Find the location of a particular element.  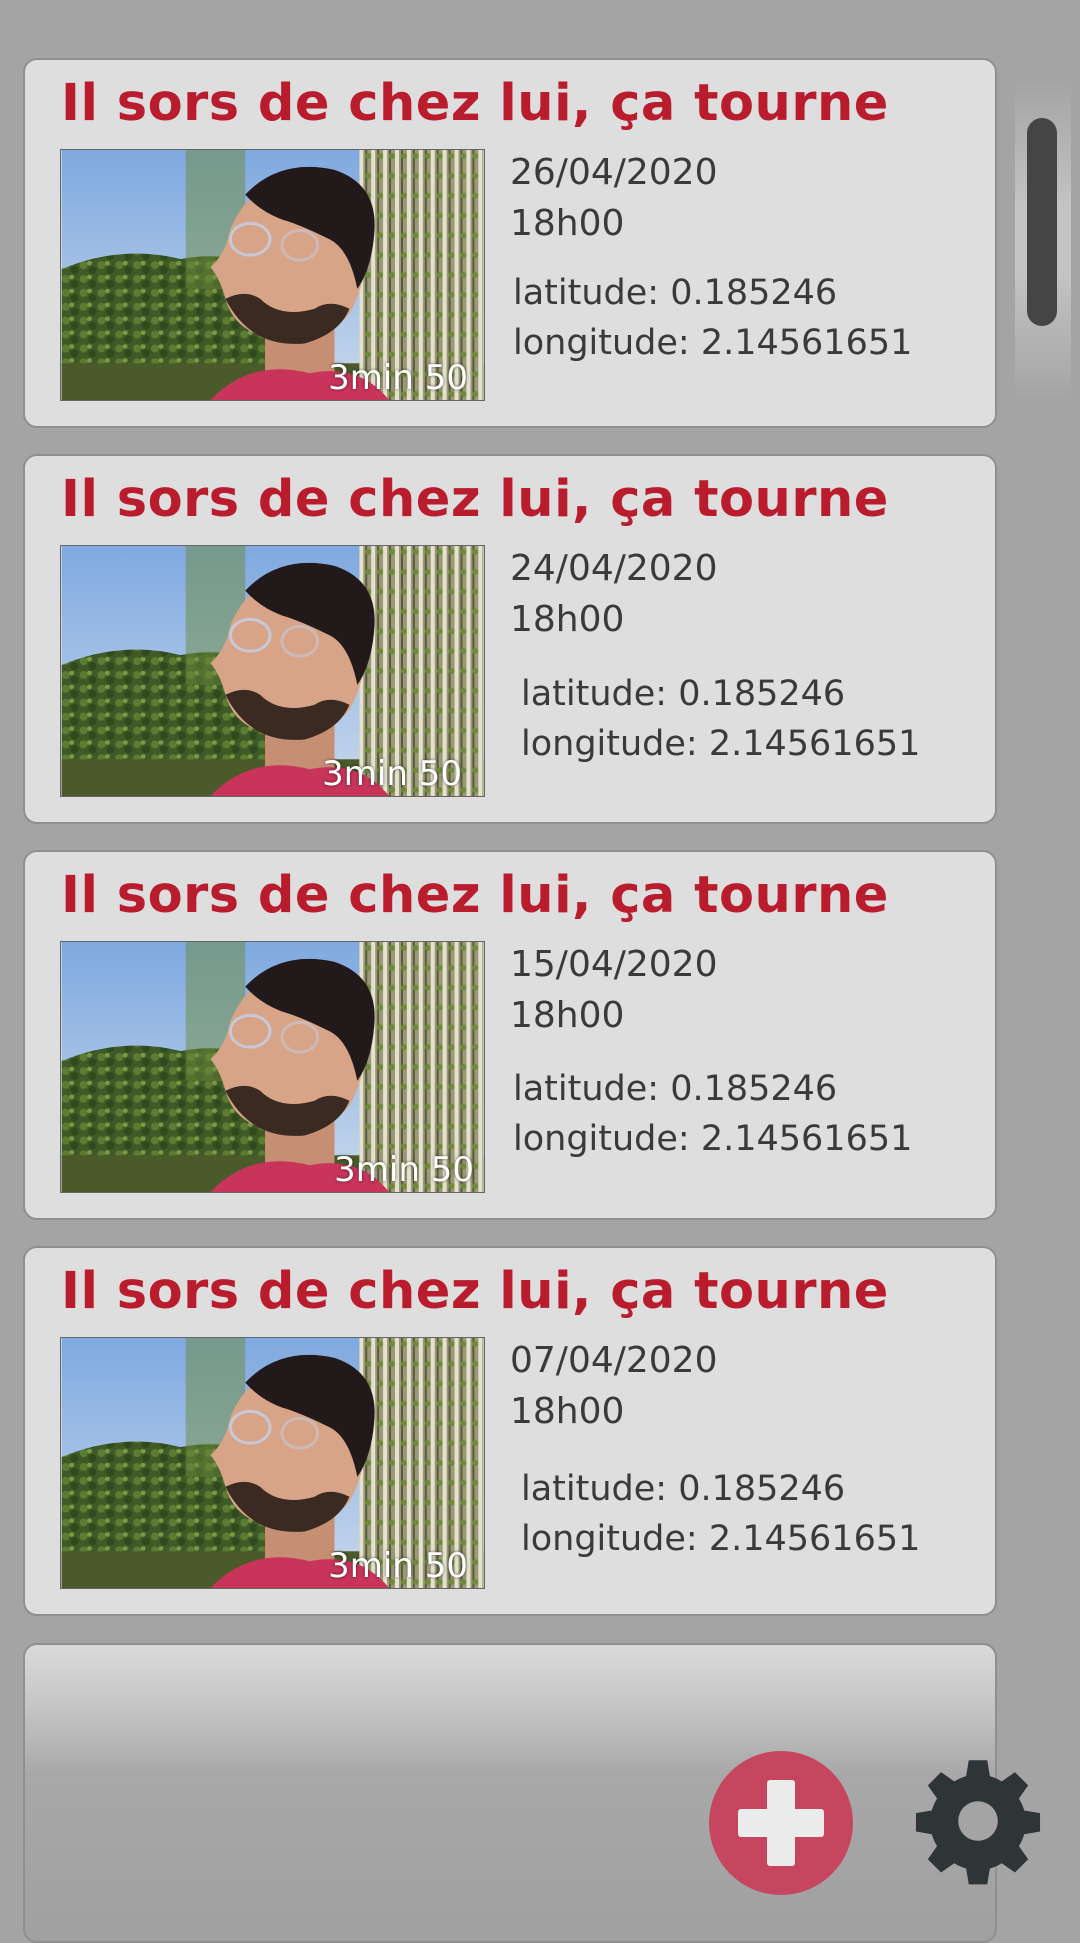

add-video-button is located at coordinates (781, 1823).